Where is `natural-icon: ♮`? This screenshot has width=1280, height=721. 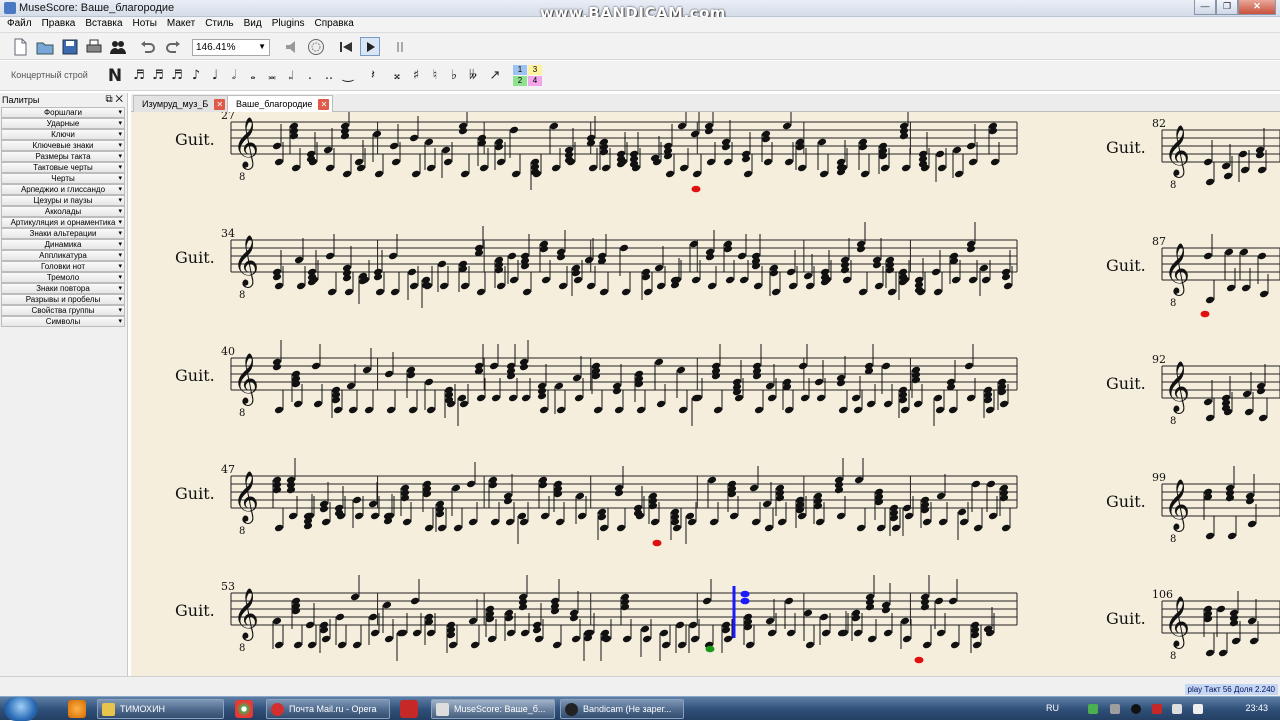 natural-icon: ♮ is located at coordinates (435, 76).